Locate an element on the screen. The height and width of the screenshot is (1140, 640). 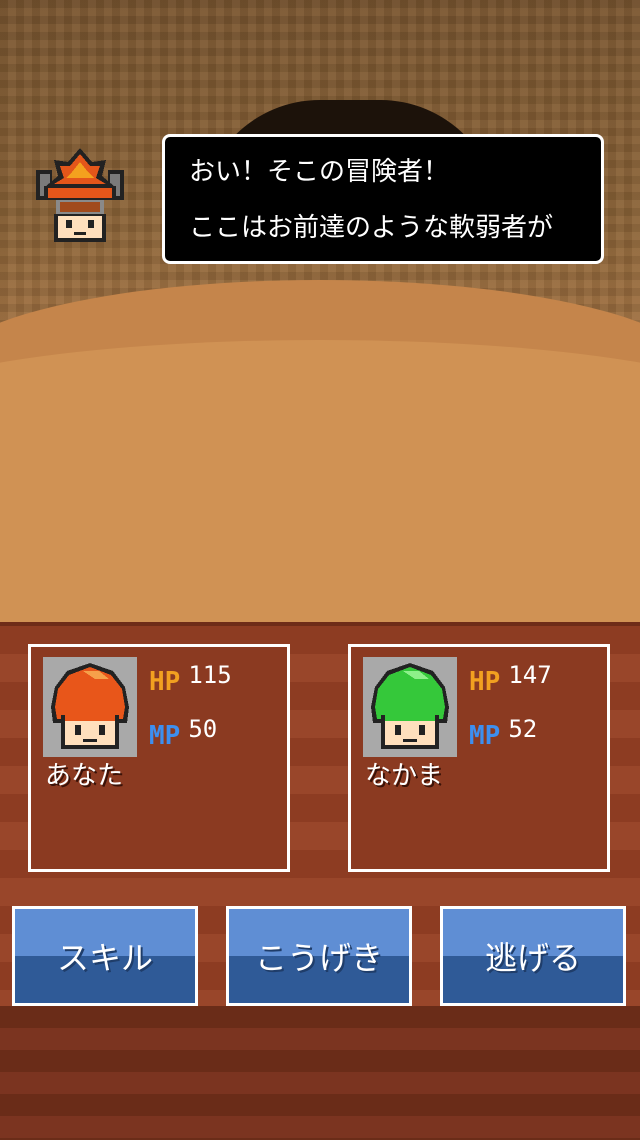
player-hp: HP 115 is located at coordinates (190, 679).